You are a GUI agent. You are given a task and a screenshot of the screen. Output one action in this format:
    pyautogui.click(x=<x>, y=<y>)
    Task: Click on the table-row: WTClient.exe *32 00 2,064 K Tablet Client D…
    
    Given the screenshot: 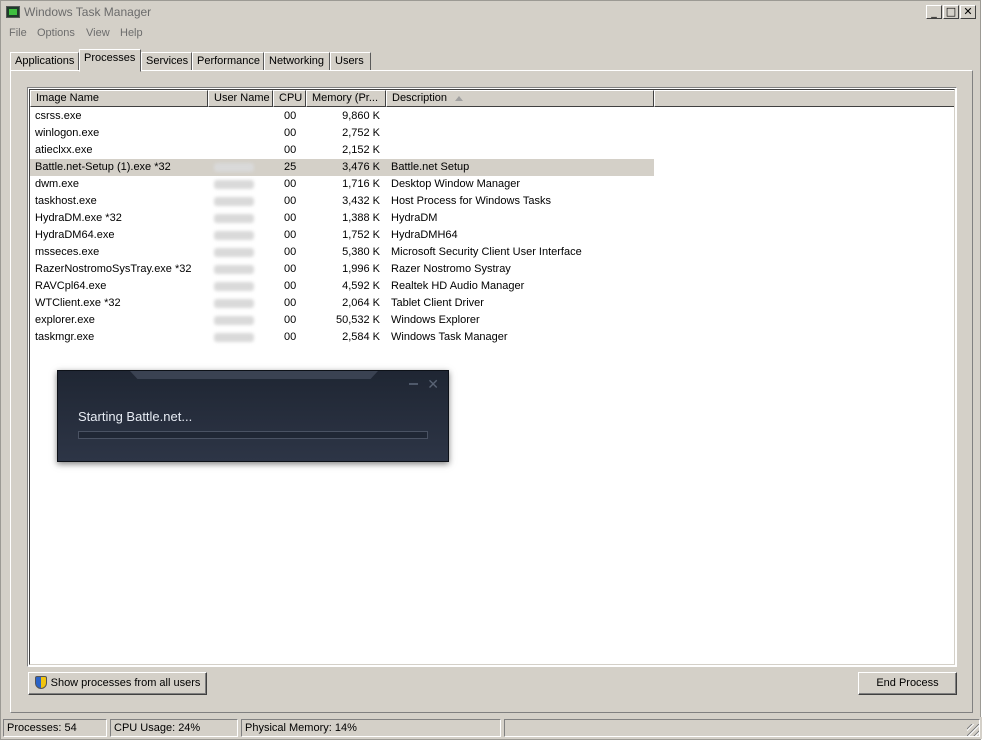 What is the action you would take?
    pyautogui.click(x=342, y=303)
    